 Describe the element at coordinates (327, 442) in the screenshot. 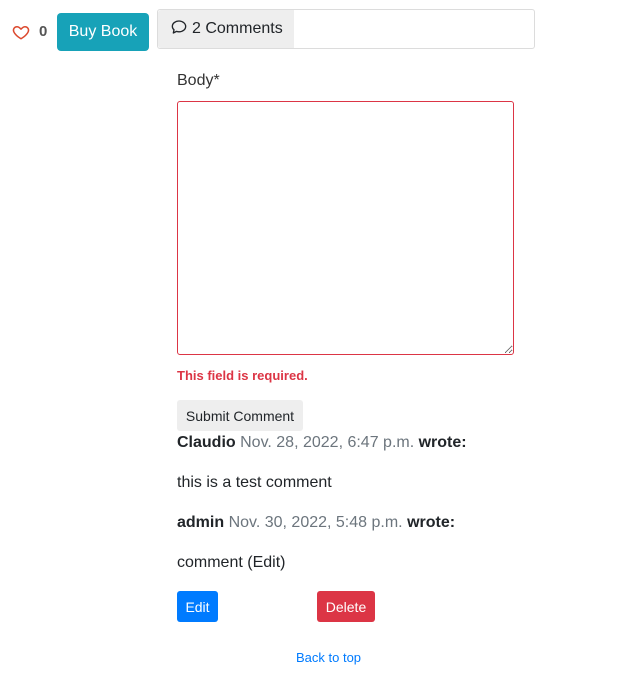

I see `comment-date: Nov. 28, 2022, 6:47 p.m.` at that location.